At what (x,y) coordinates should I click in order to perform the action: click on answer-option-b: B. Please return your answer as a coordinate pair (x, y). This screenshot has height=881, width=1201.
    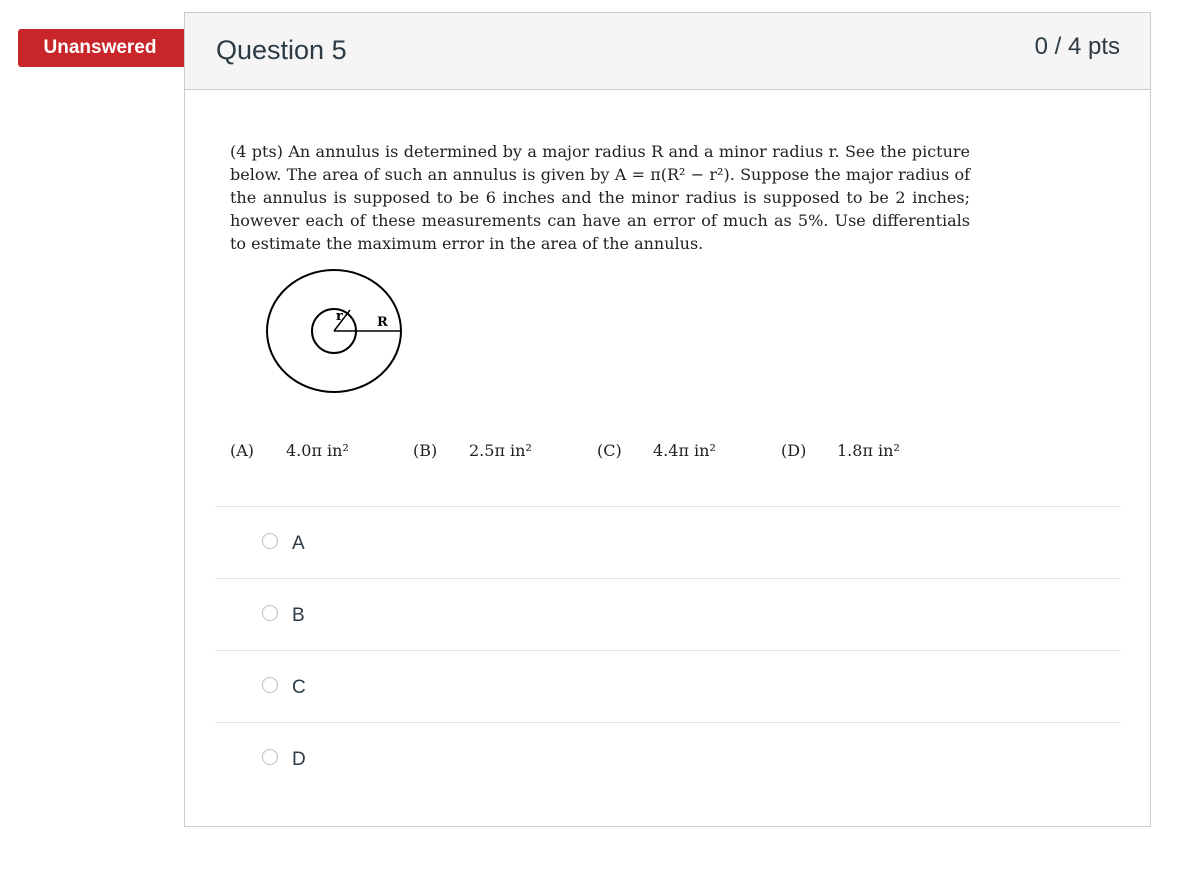
    Looking at the image, I should click on (668, 614).